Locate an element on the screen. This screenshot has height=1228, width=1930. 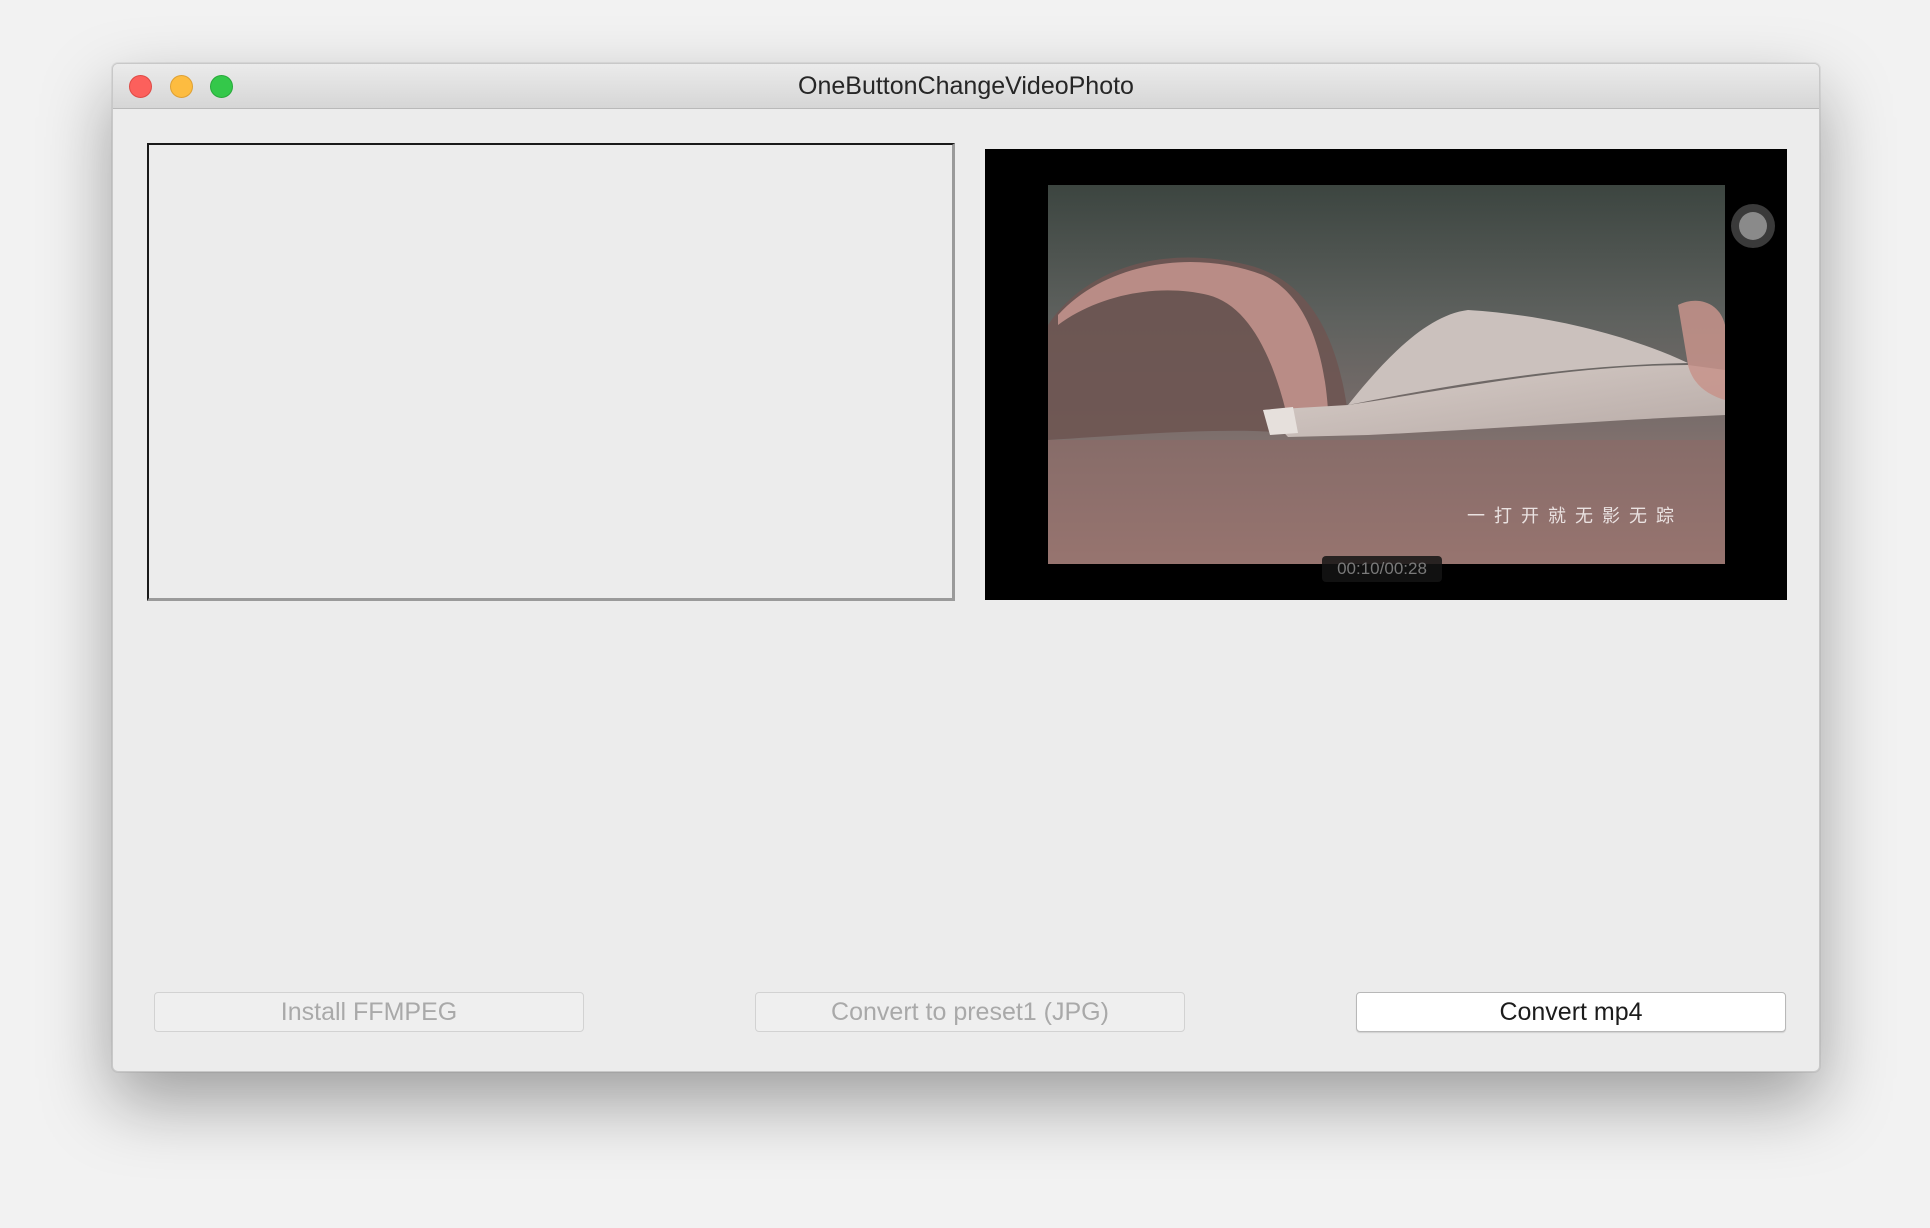
install-ffmpeg-button: Install FFMPEG is located at coordinates (369, 1012).